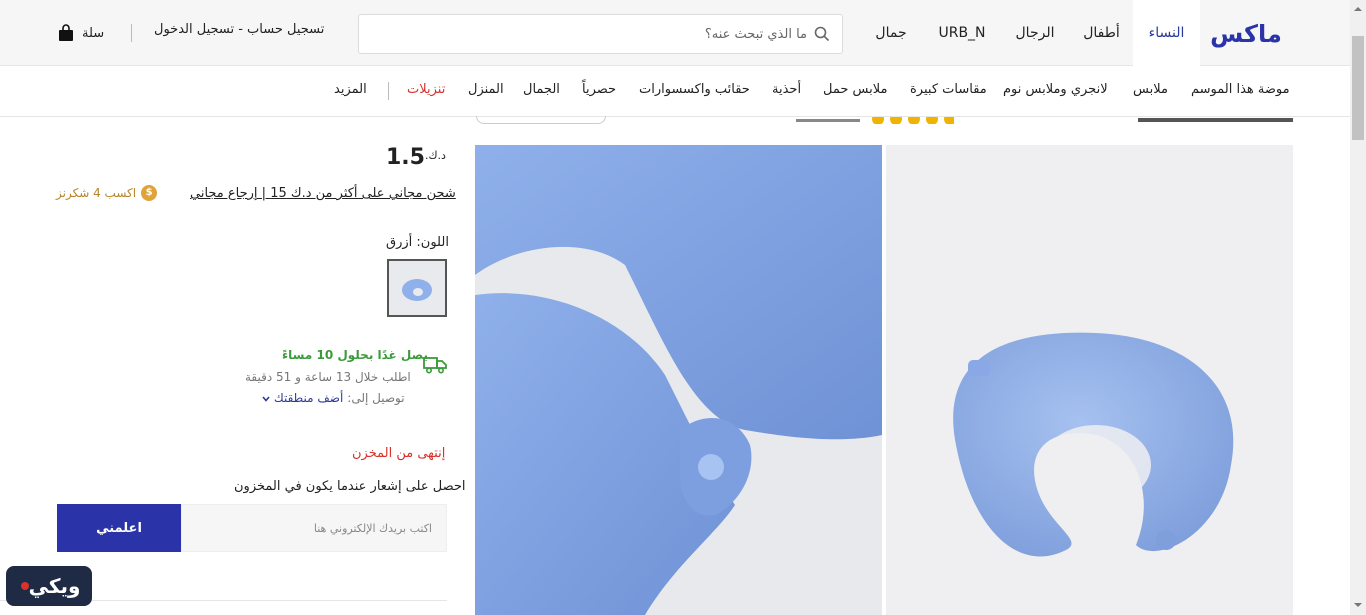 The image size is (1366, 615). I want to click on scroll-down-arrow-icon, so click(1358, 605).